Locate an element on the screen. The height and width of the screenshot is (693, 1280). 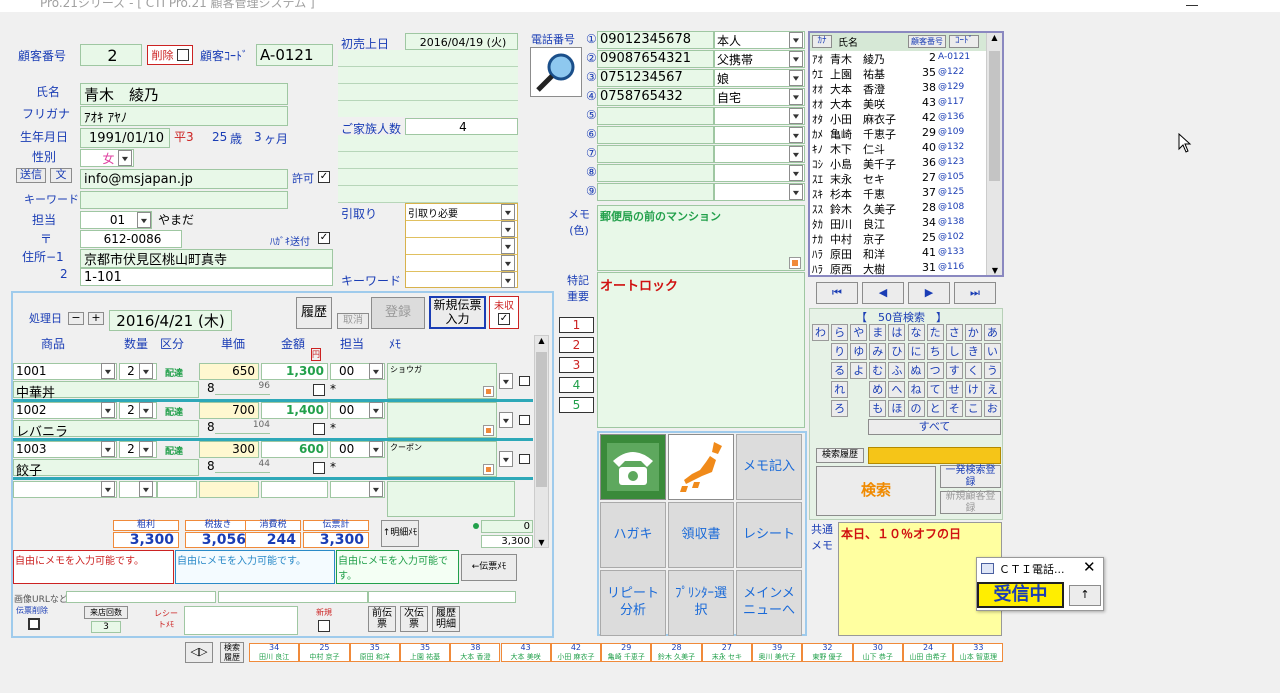
printer-select-button: ﾌﾟﾘﾝﾀｰ選択 is located at coordinates (701, 603).